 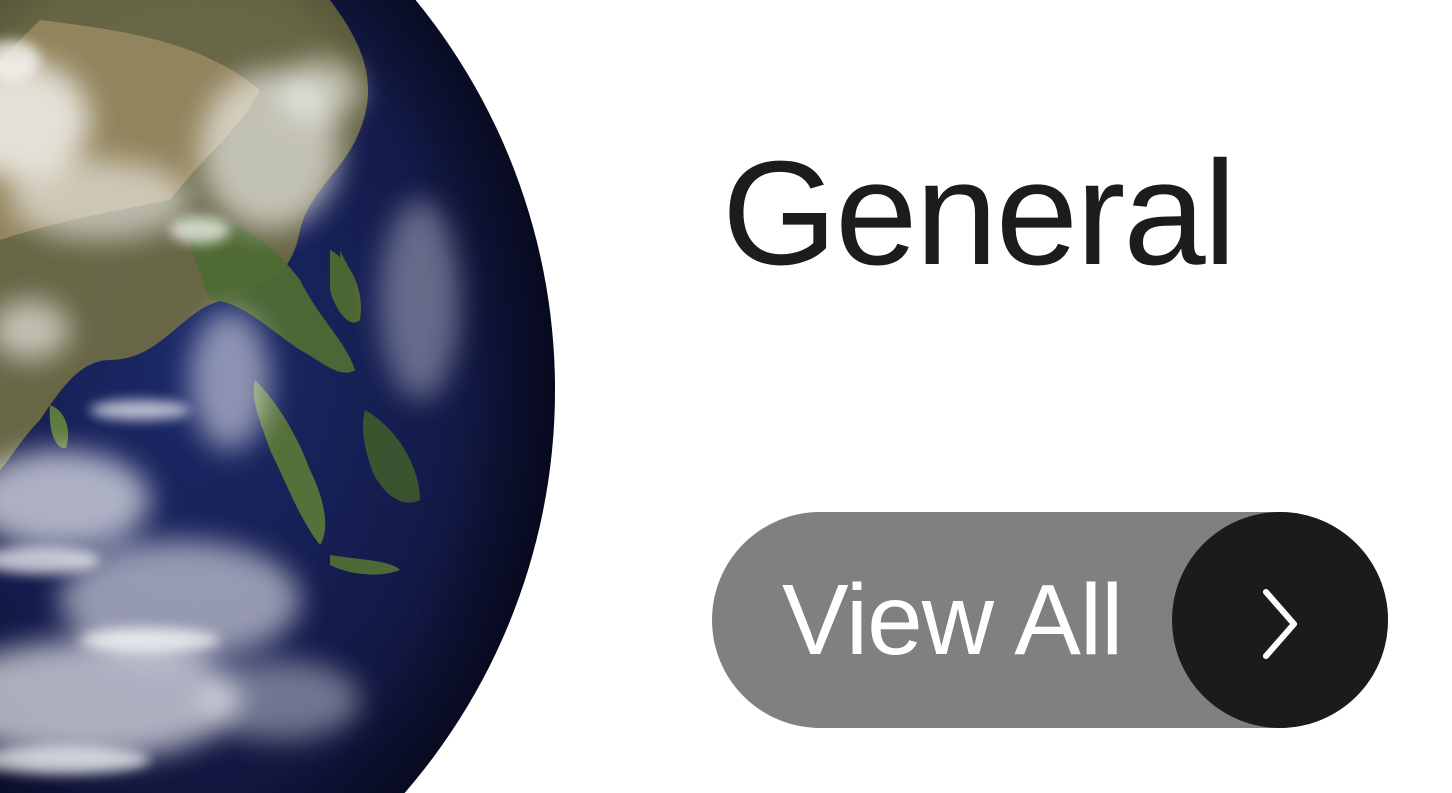 I want to click on chevron-right-icon, so click(x=1280, y=624).